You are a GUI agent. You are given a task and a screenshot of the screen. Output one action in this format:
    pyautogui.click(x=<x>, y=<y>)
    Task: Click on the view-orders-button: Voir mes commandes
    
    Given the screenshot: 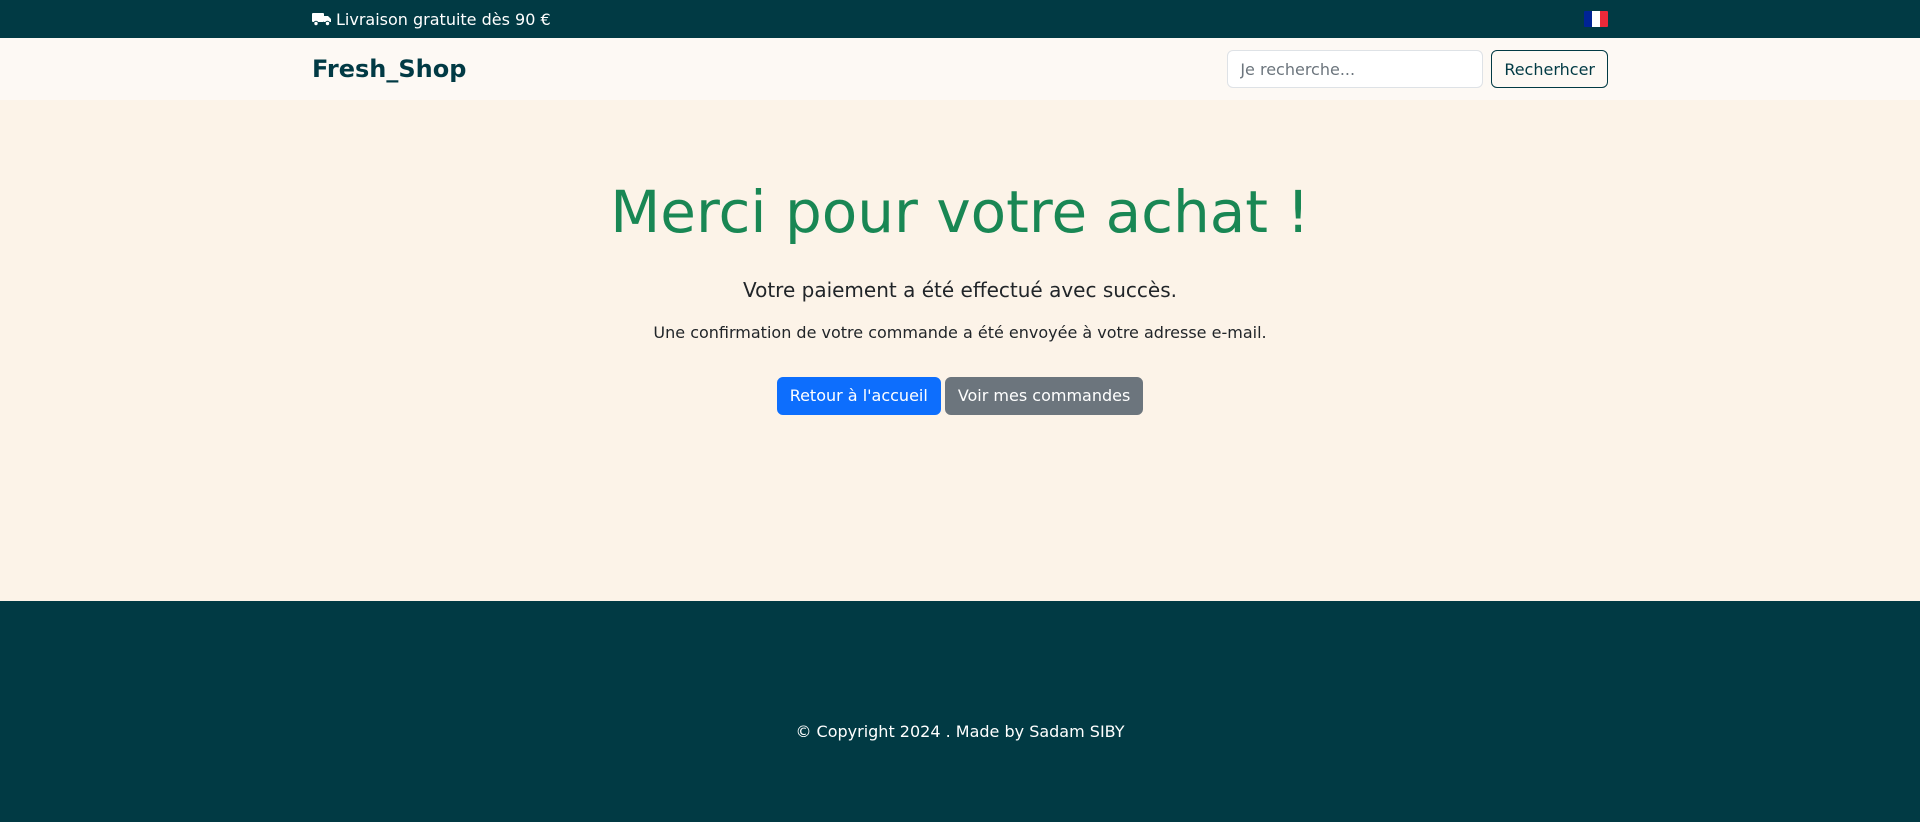 What is the action you would take?
    pyautogui.click(x=1044, y=396)
    